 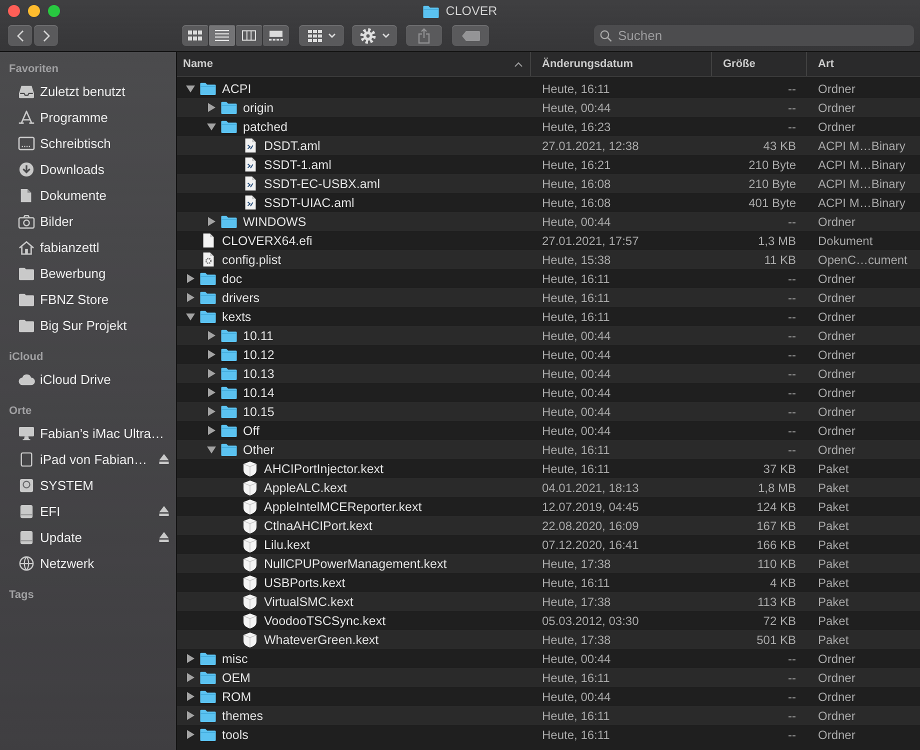 I want to click on file-row: DSDT.aml 27.01.2021, 12:38 43 KB ACPI M…Binary, so click(x=548, y=145).